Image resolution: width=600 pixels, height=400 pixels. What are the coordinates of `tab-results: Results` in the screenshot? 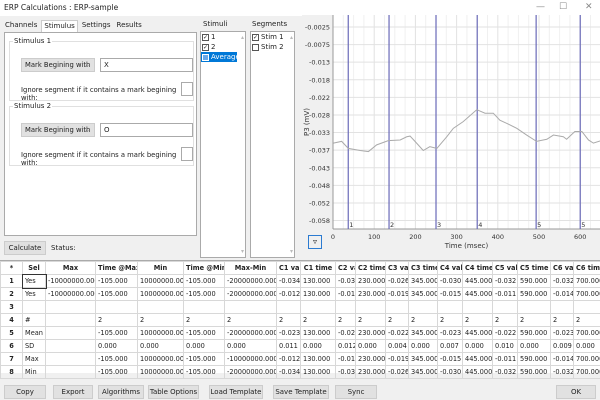 It's located at (129, 26).